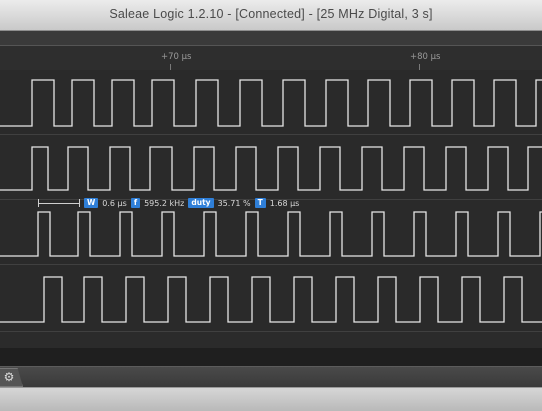  What do you see at coordinates (271, 357) in the screenshot?
I see `bottom-panel` at bounding box center [271, 357].